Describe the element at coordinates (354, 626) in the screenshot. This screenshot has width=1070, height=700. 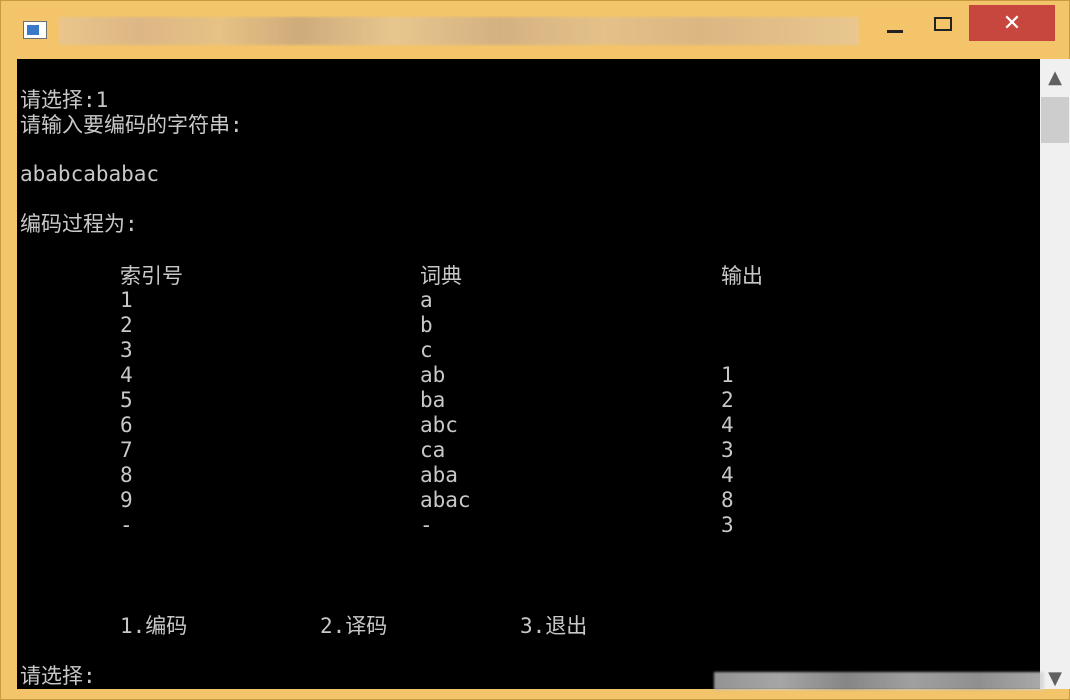
I see `menu-item-decode: 2.译码` at that location.